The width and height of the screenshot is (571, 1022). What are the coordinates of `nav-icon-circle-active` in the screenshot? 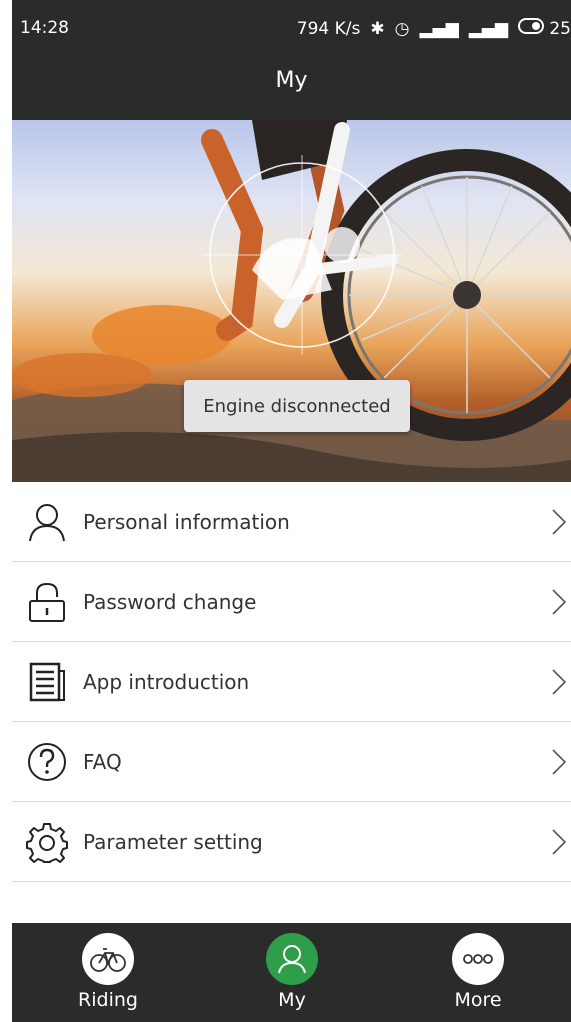 It's located at (292, 959).